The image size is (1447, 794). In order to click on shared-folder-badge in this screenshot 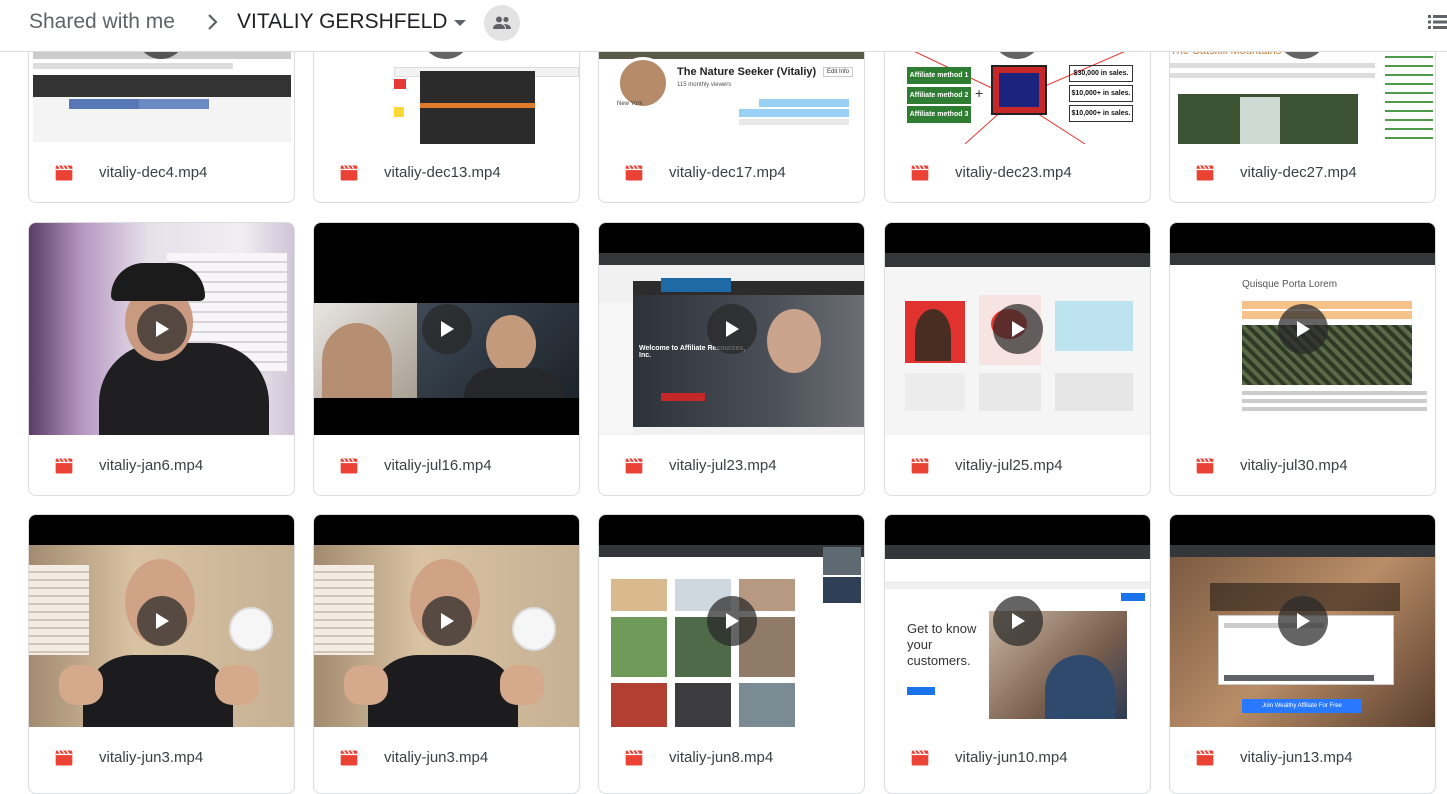, I will do `click(502, 23)`.